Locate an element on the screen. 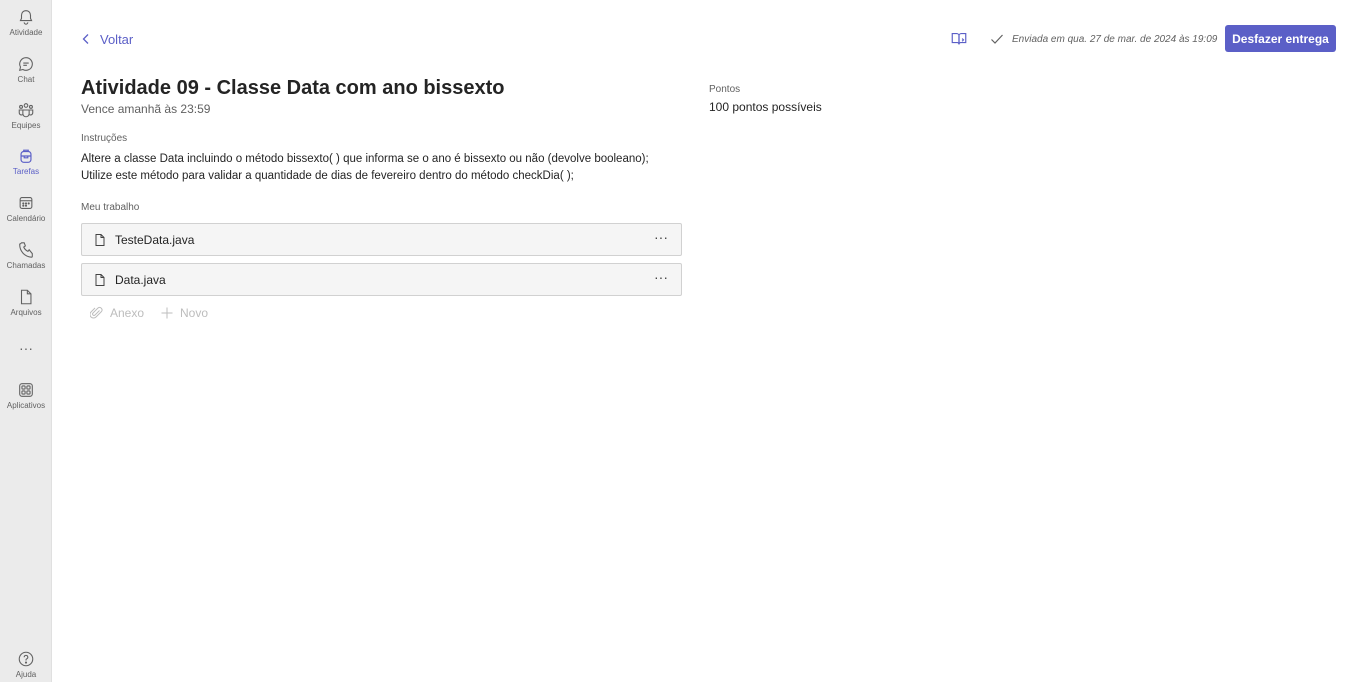  new-file-button: Novo is located at coordinates (184, 313).